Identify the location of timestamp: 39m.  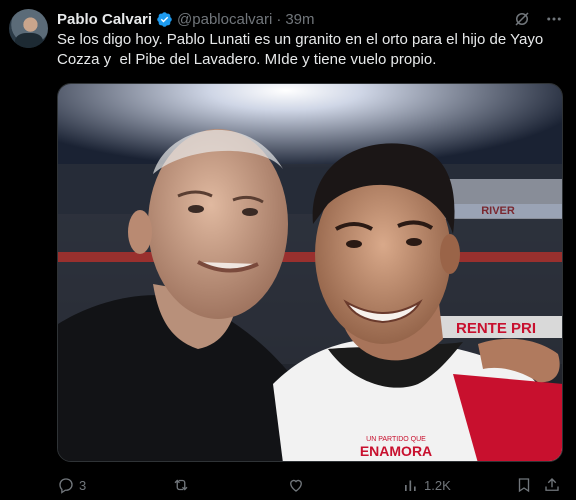
(299, 19).